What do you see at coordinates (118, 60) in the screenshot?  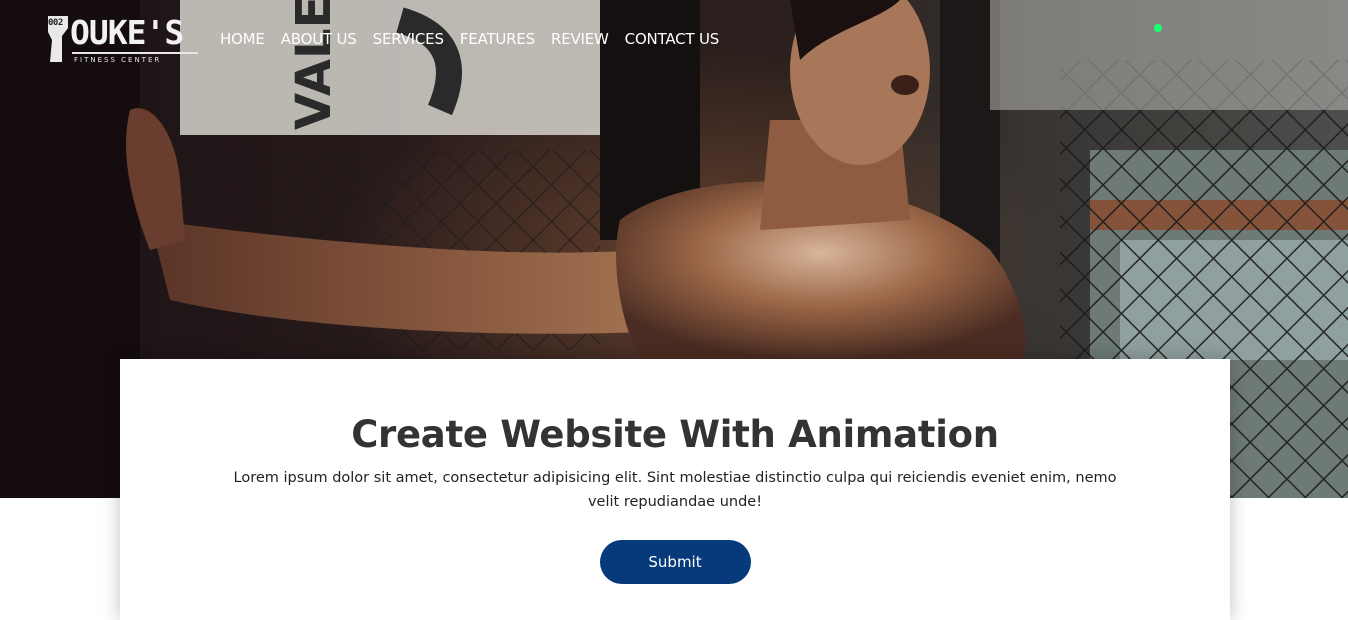 I see `logo-tagline: FITNESS CENTER` at bounding box center [118, 60].